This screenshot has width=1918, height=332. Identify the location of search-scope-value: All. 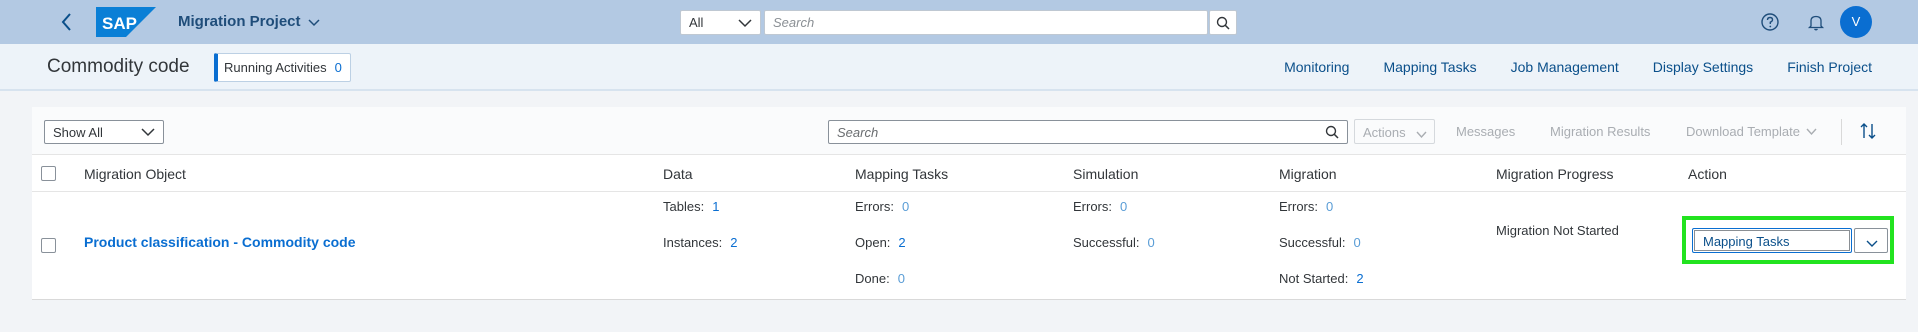
(696, 22).